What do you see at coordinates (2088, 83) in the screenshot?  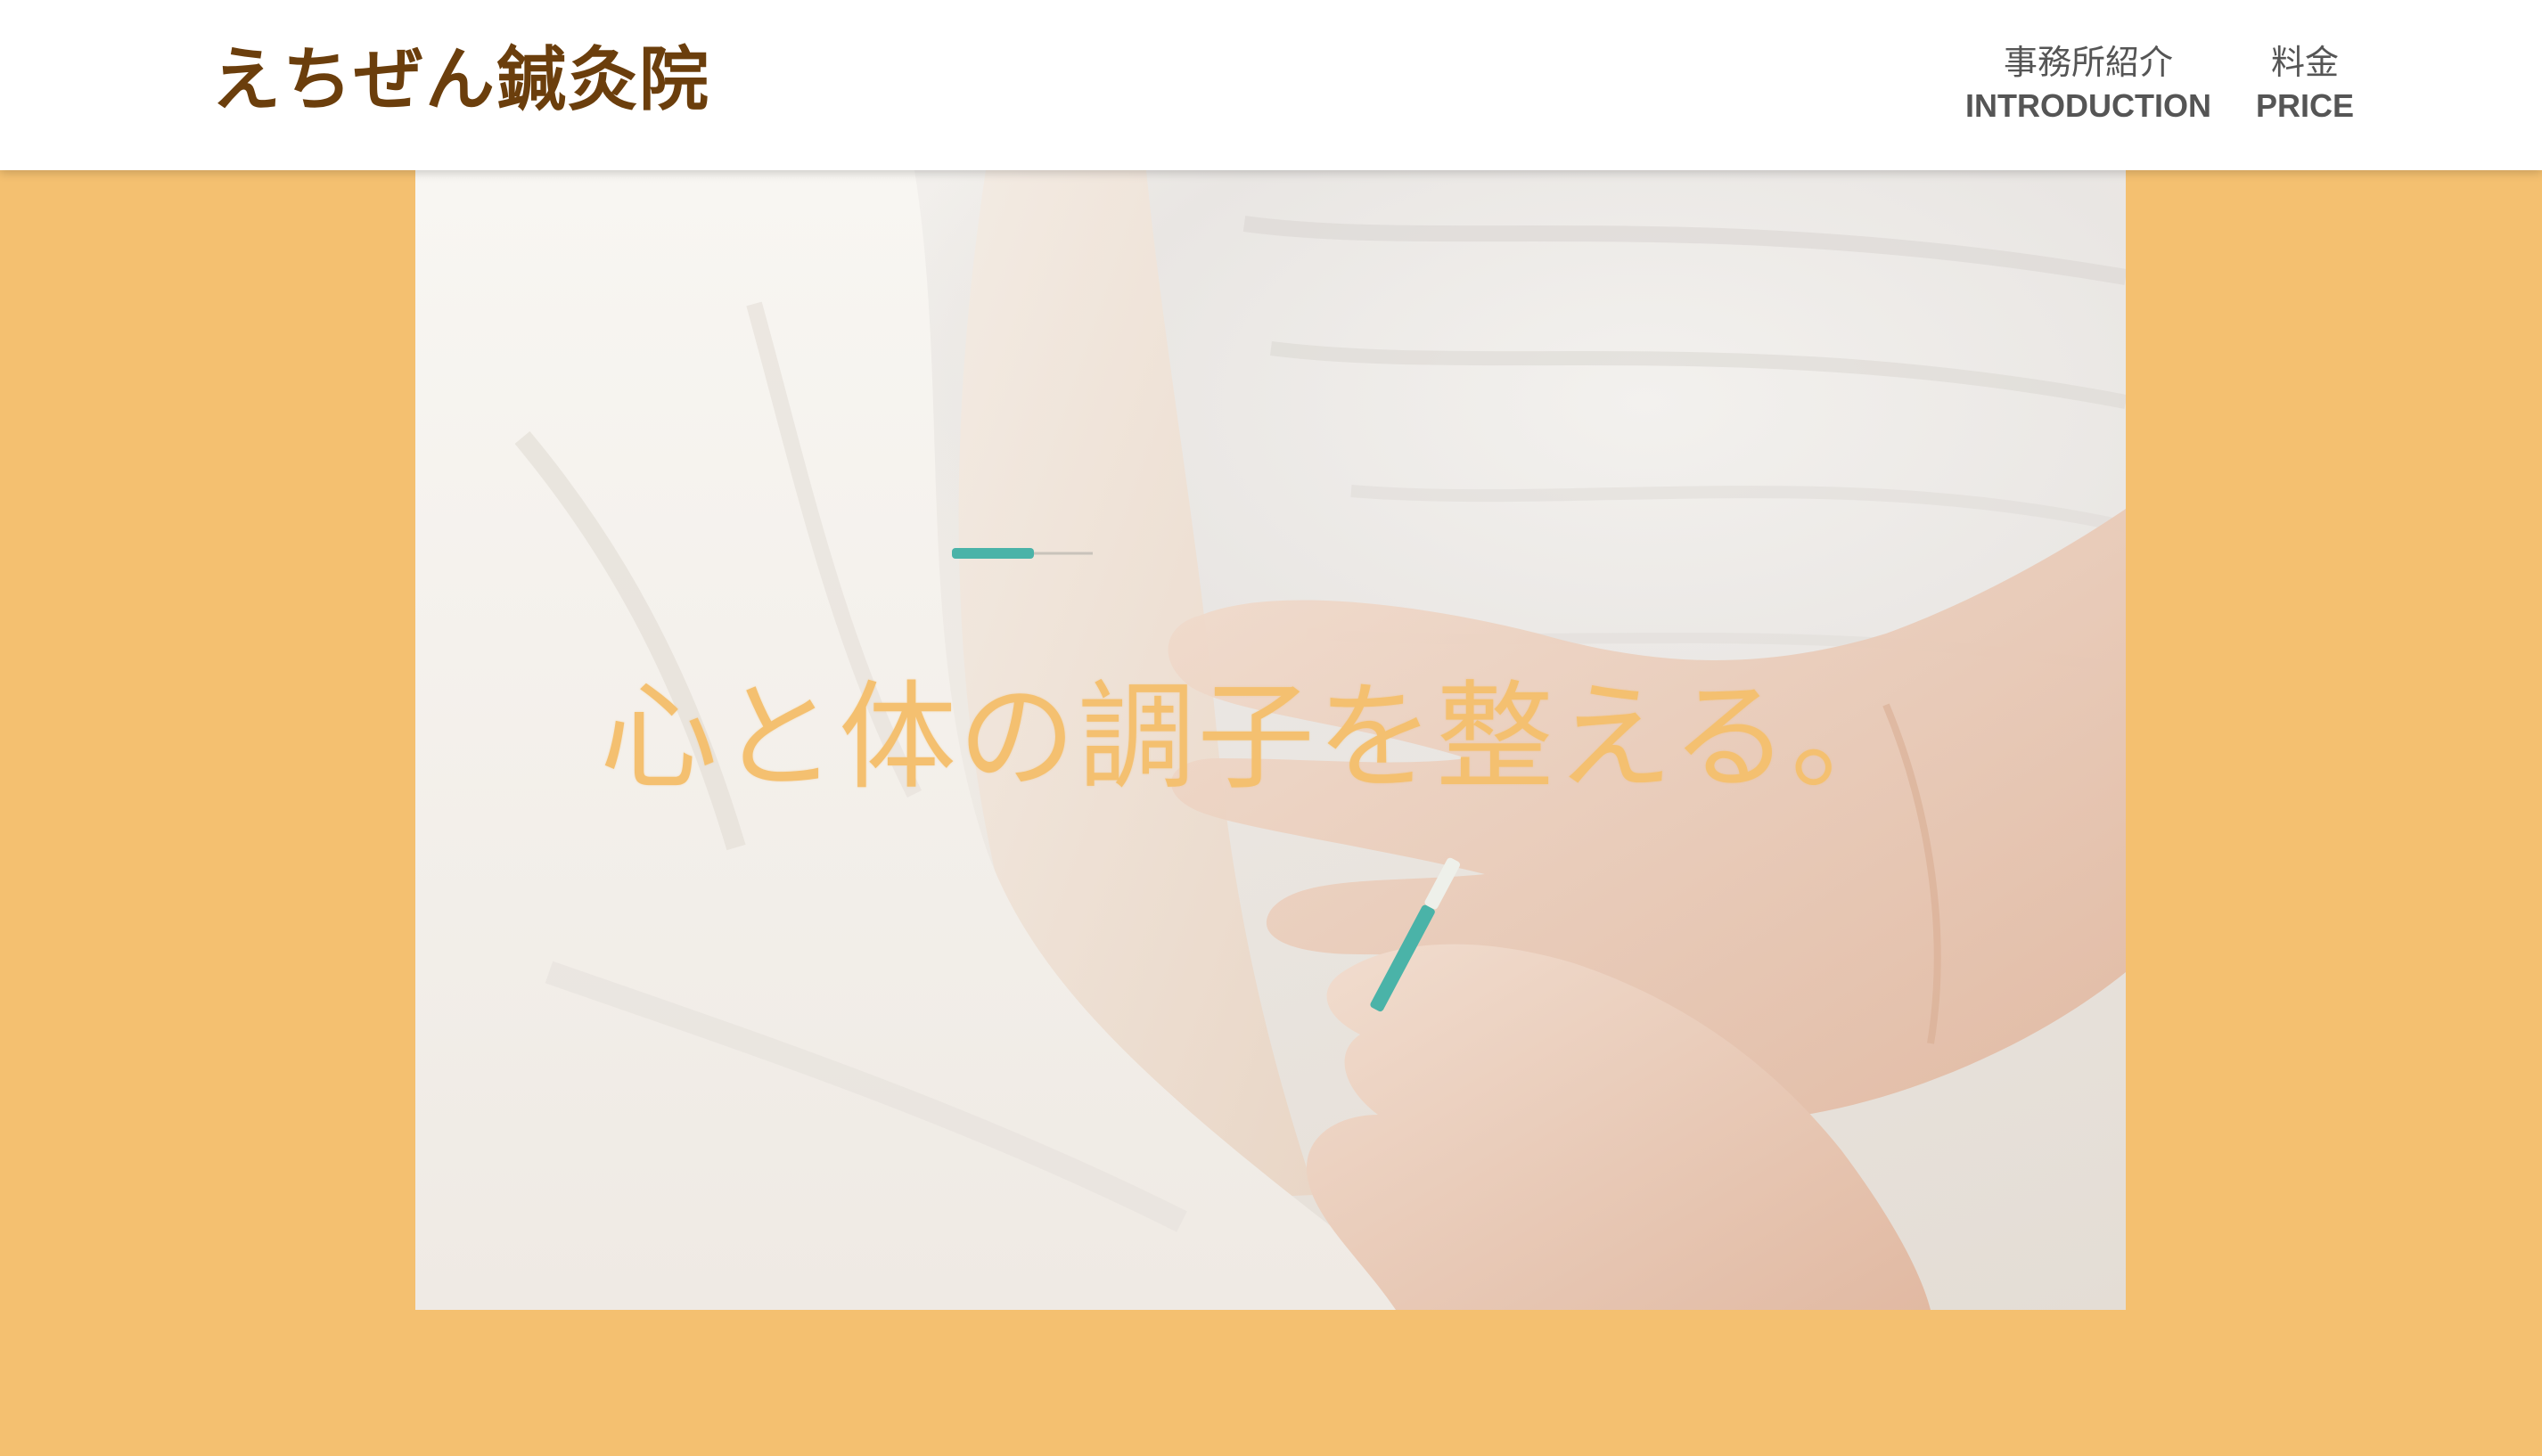 I see `nav-item-introduction: 事務所紹介 INTRODUCTION` at bounding box center [2088, 83].